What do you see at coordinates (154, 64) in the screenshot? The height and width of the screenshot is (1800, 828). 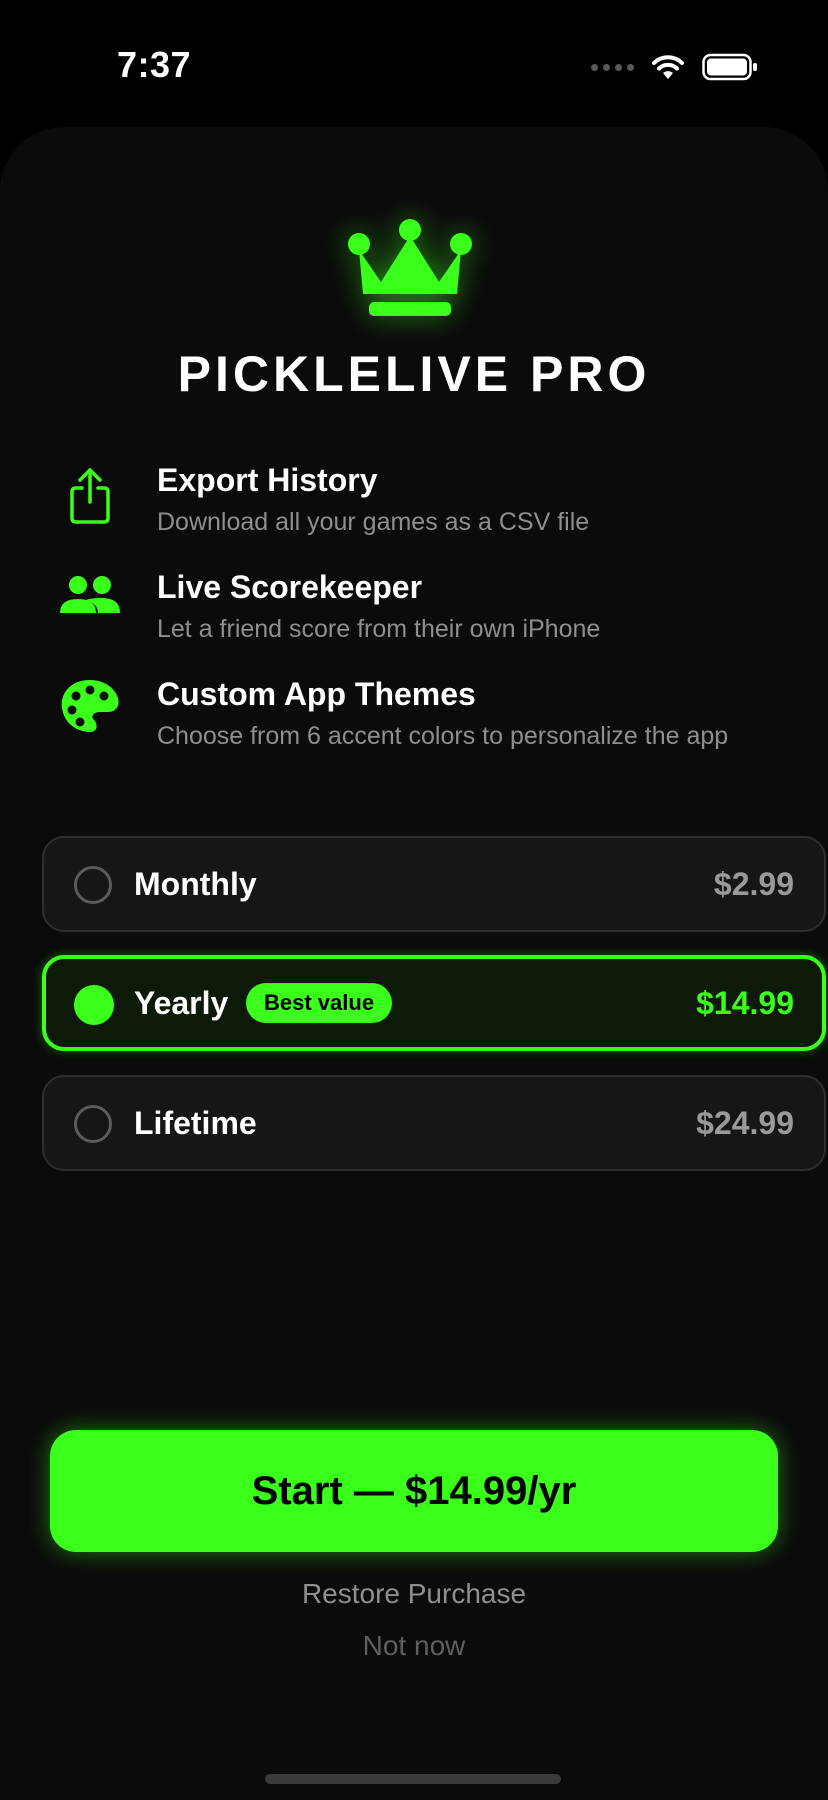 I see `status-time: 7:37` at bounding box center [154, 64].